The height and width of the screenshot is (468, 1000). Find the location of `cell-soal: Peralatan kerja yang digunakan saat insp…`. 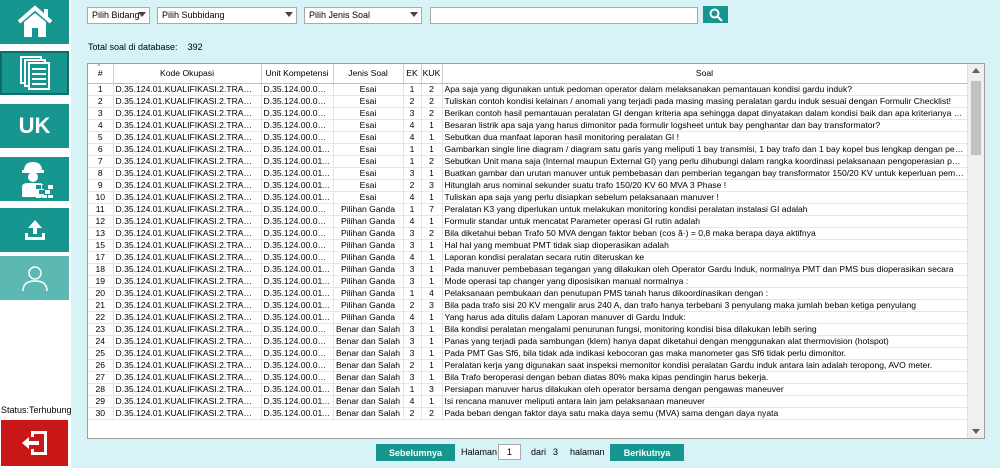

cell-soal: Peralatan kerja yang digunakan saat insp… is located at coordinates (705, 365).